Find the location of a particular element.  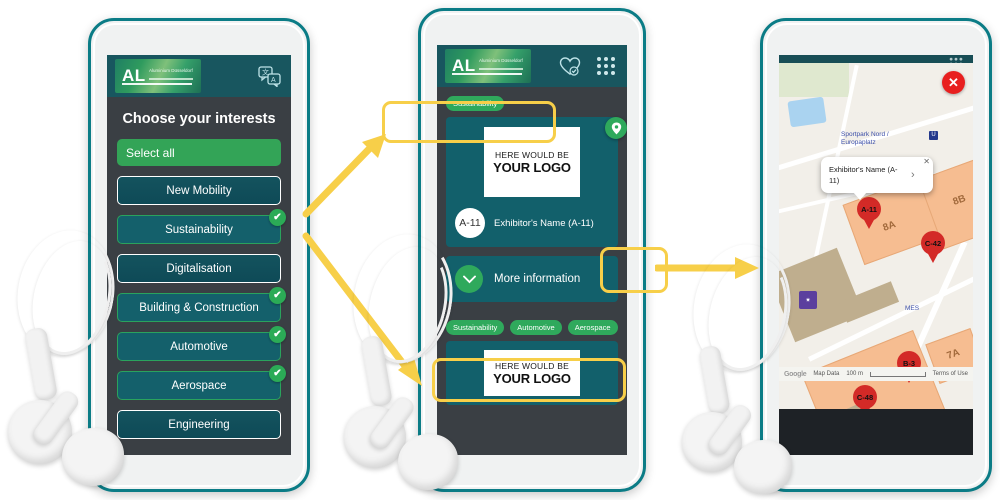

map-data-label: Map Data is located at coordinates (826, 374).